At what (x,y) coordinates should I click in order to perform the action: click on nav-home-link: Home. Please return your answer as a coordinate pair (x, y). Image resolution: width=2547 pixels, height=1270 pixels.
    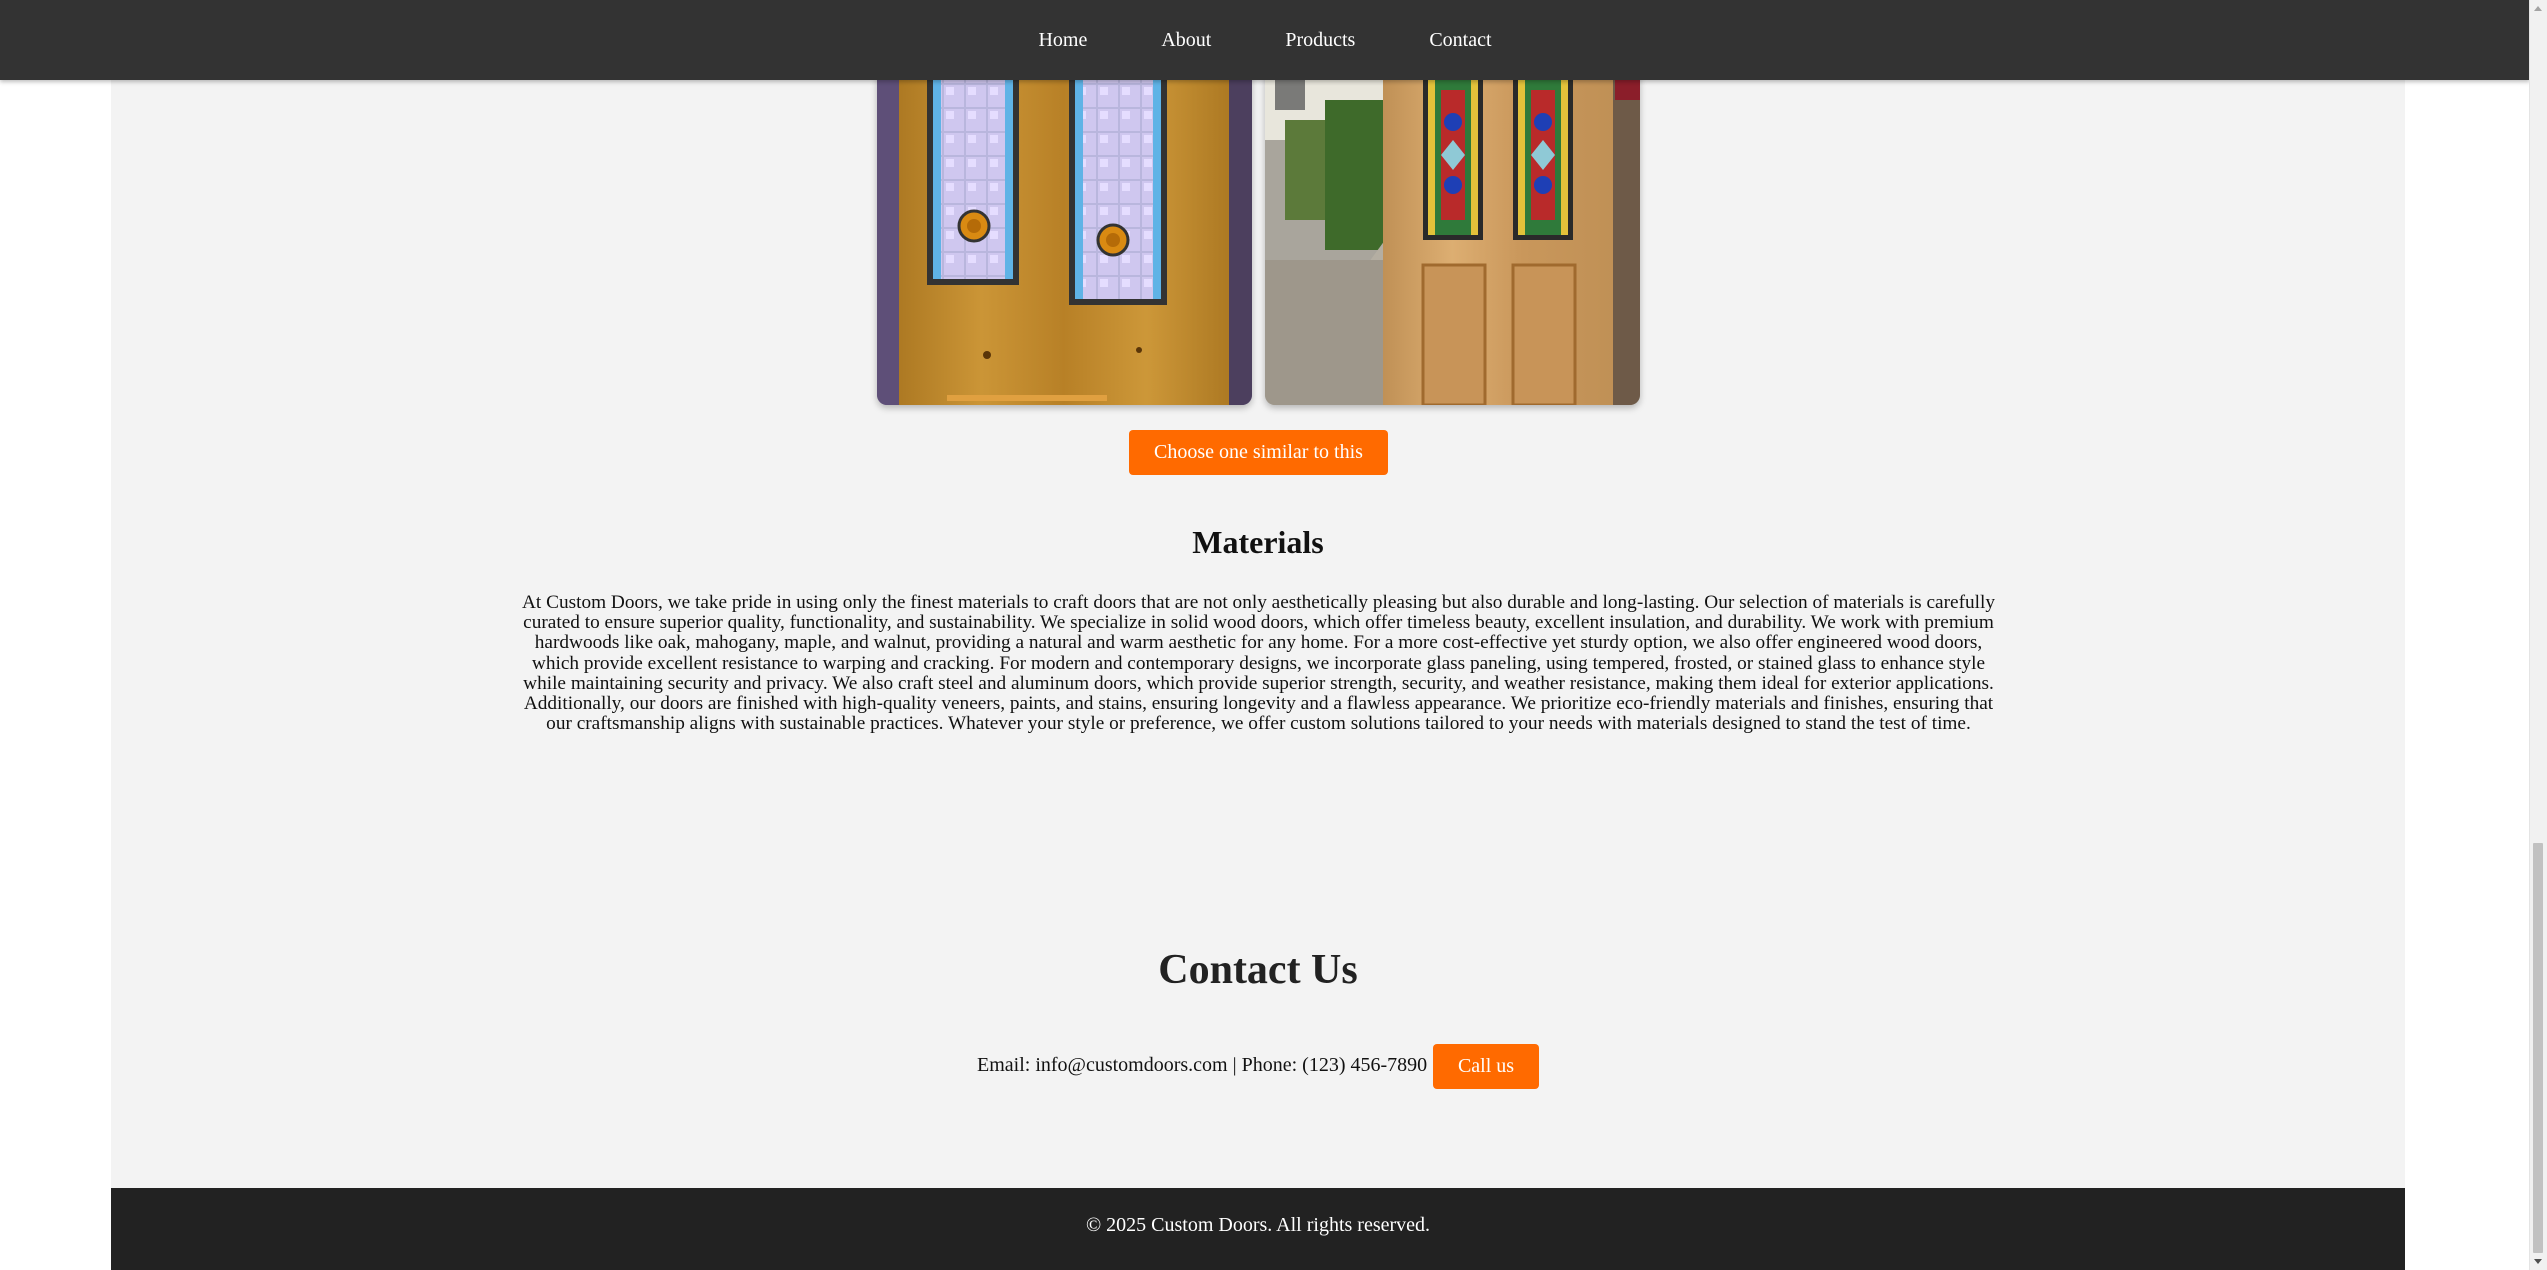
    Looking at the image, I should click on (1062, 40).